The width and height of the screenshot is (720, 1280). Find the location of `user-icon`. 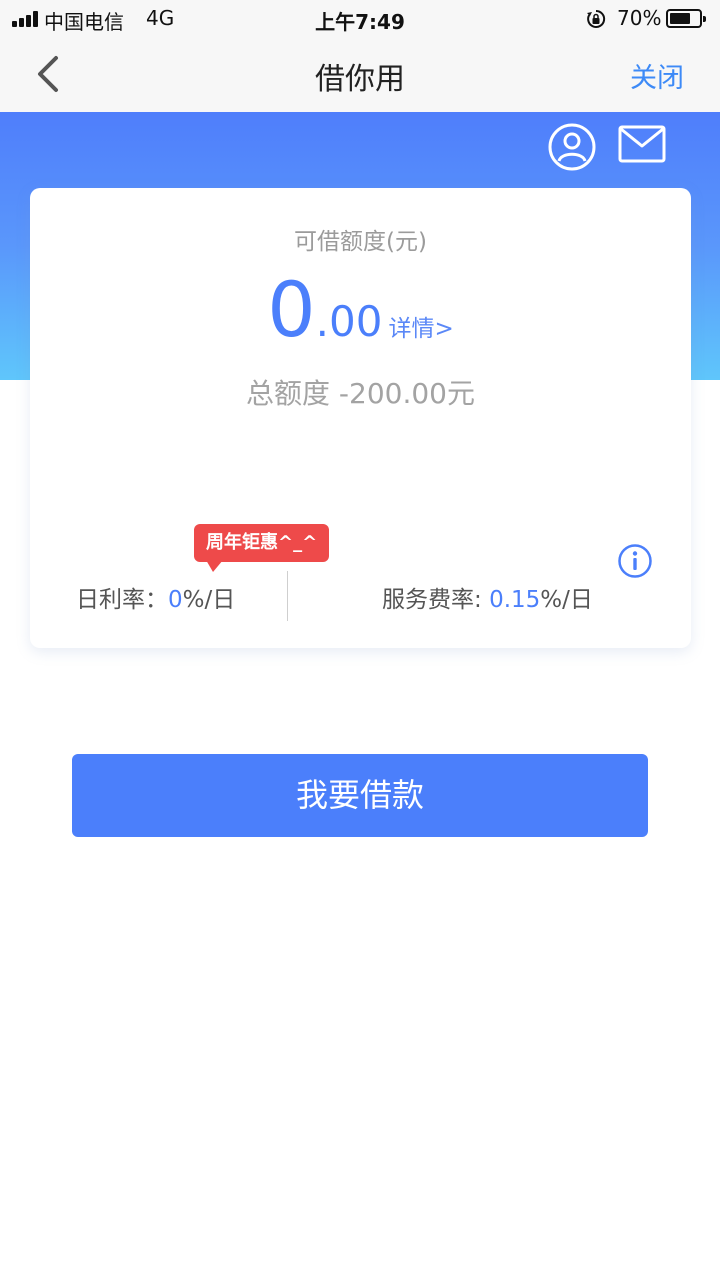

user-icon is located at coordinates (572, 147).